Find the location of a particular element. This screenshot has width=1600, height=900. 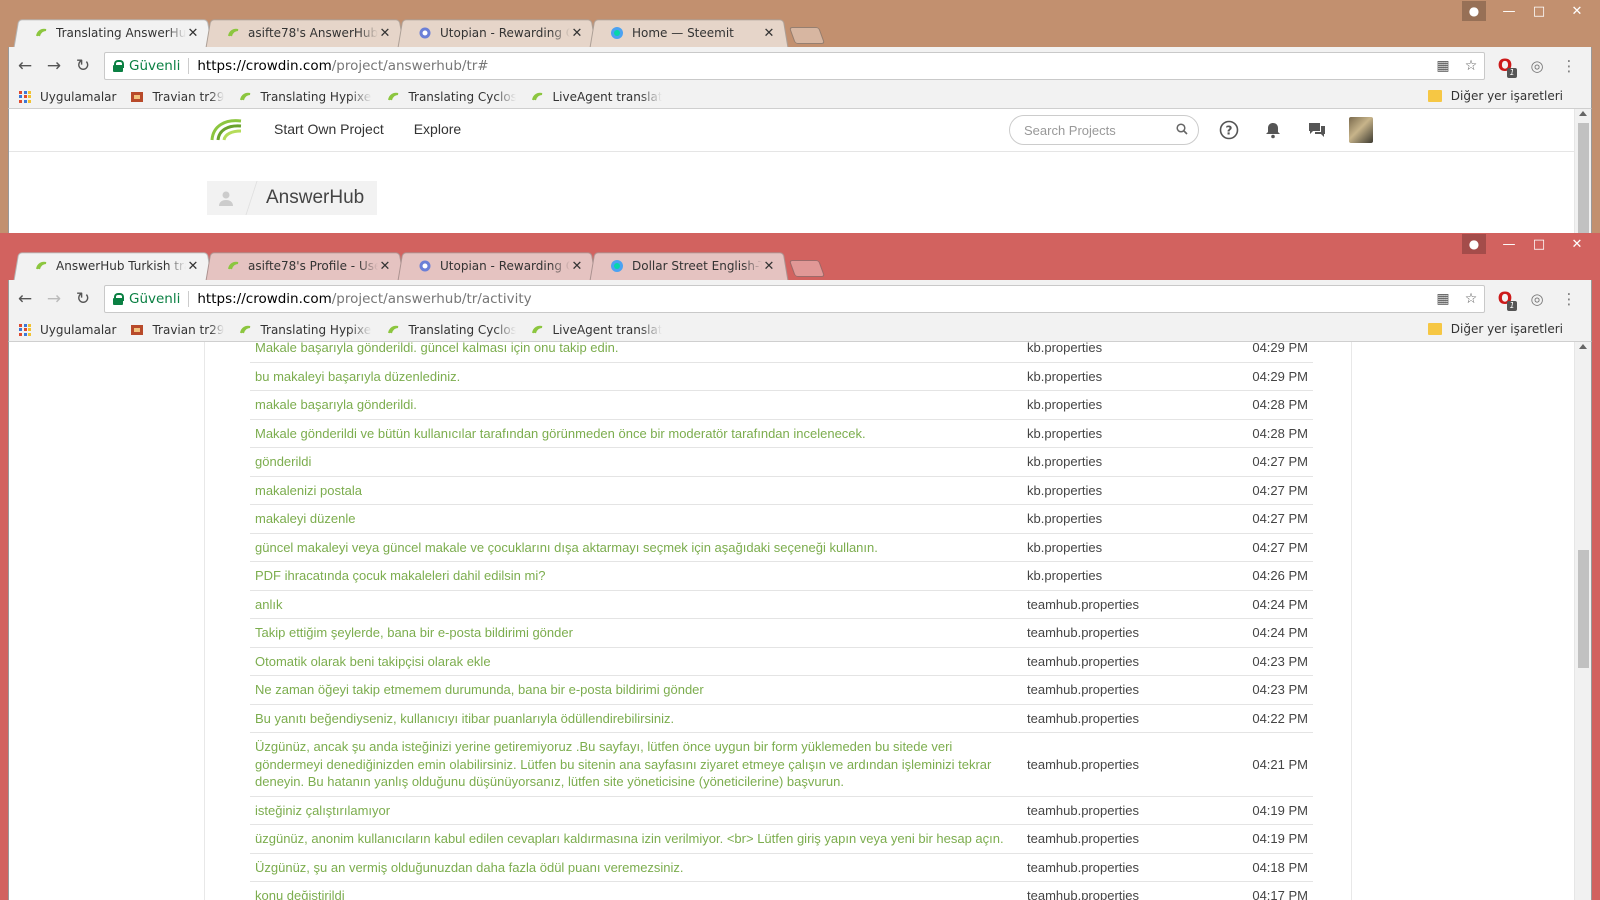

translation-link: gönderildi is located at coordinates (632, 461).